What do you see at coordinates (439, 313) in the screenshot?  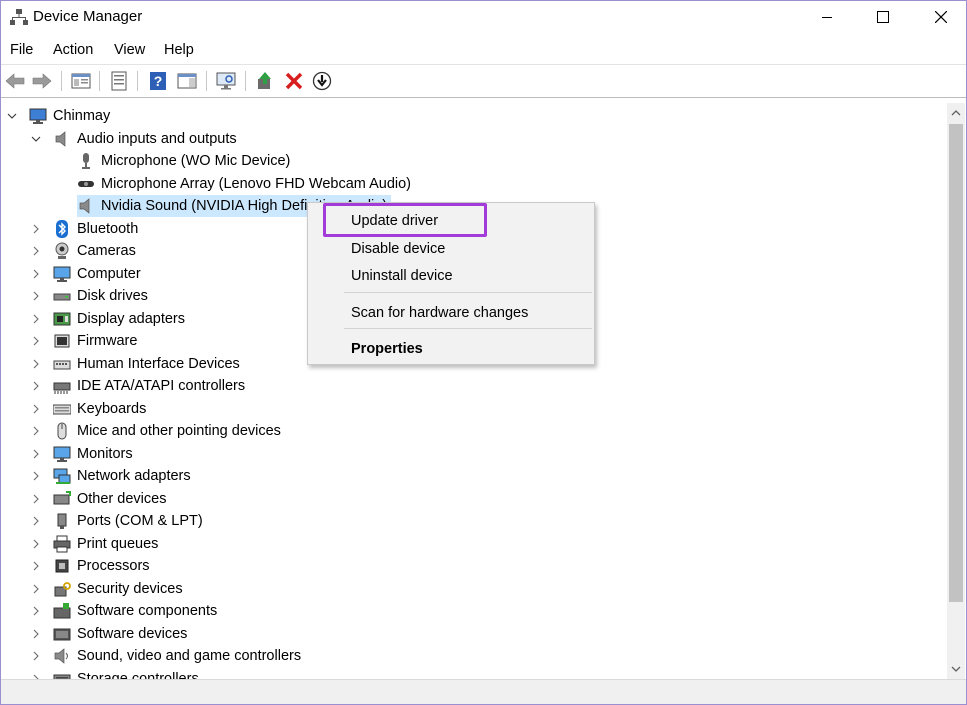 I see `context-scan-hardware: Scan for hardware changes` at bounding box center [439, 313].